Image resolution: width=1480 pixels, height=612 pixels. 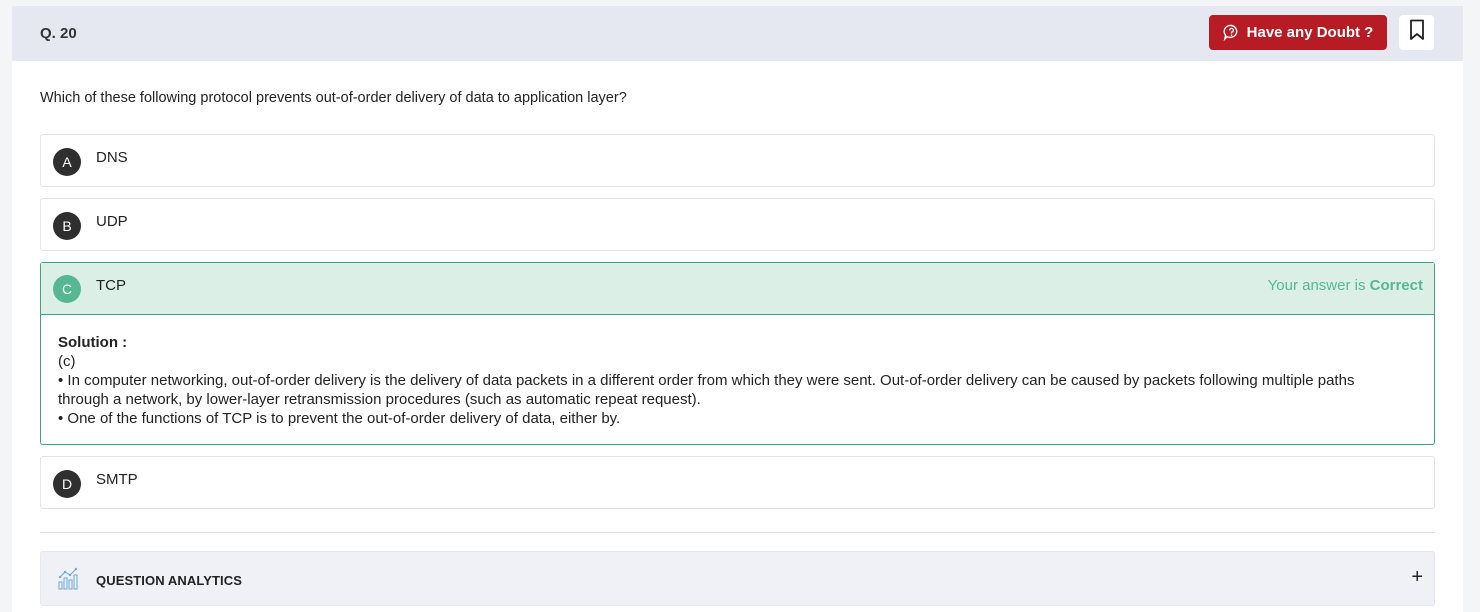 I want to click on section-divider, so click(x=737, y=532).